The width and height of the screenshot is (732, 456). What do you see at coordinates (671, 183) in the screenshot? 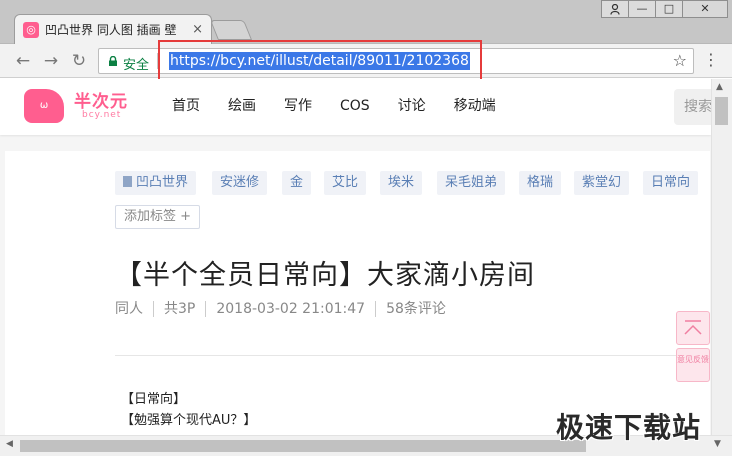
I see `tag-item: 日常向` at bounding box center [671, 183].